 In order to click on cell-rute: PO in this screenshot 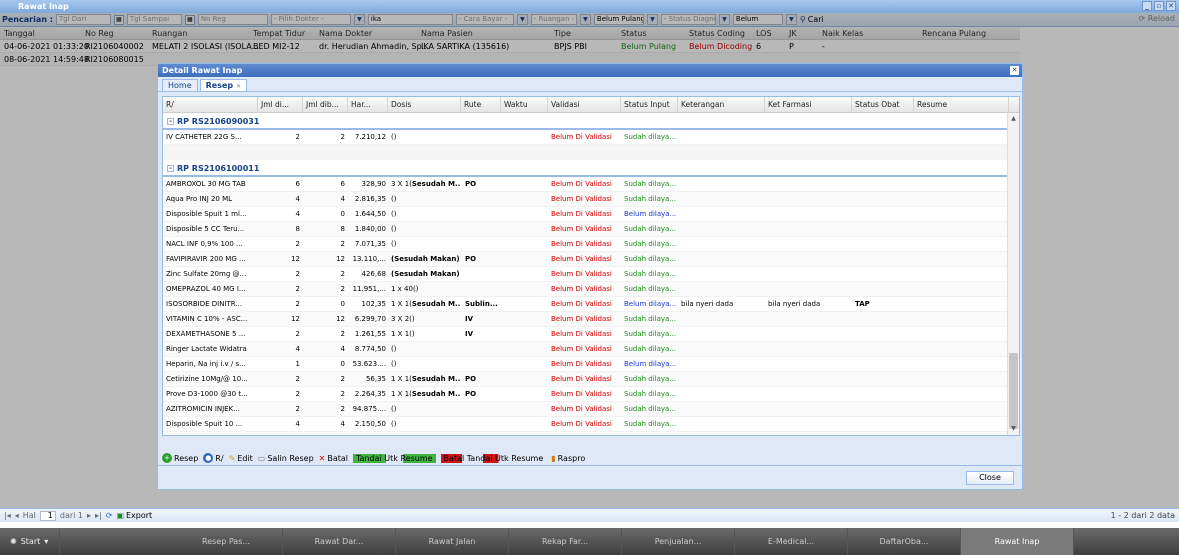, I will do `click(471, 259)`.